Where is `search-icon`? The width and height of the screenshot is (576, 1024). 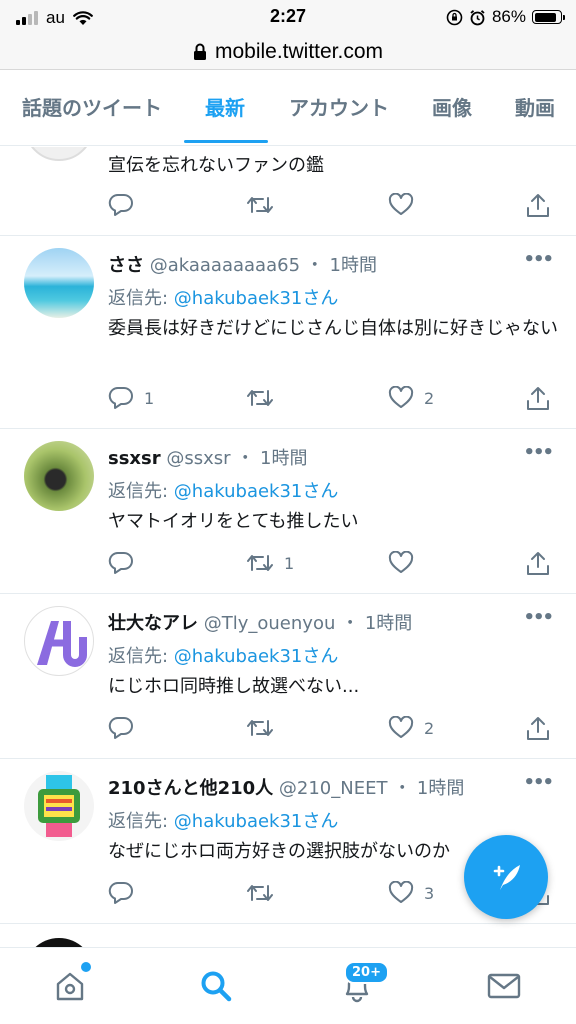
search-icon is located at coordinates (216, 986).